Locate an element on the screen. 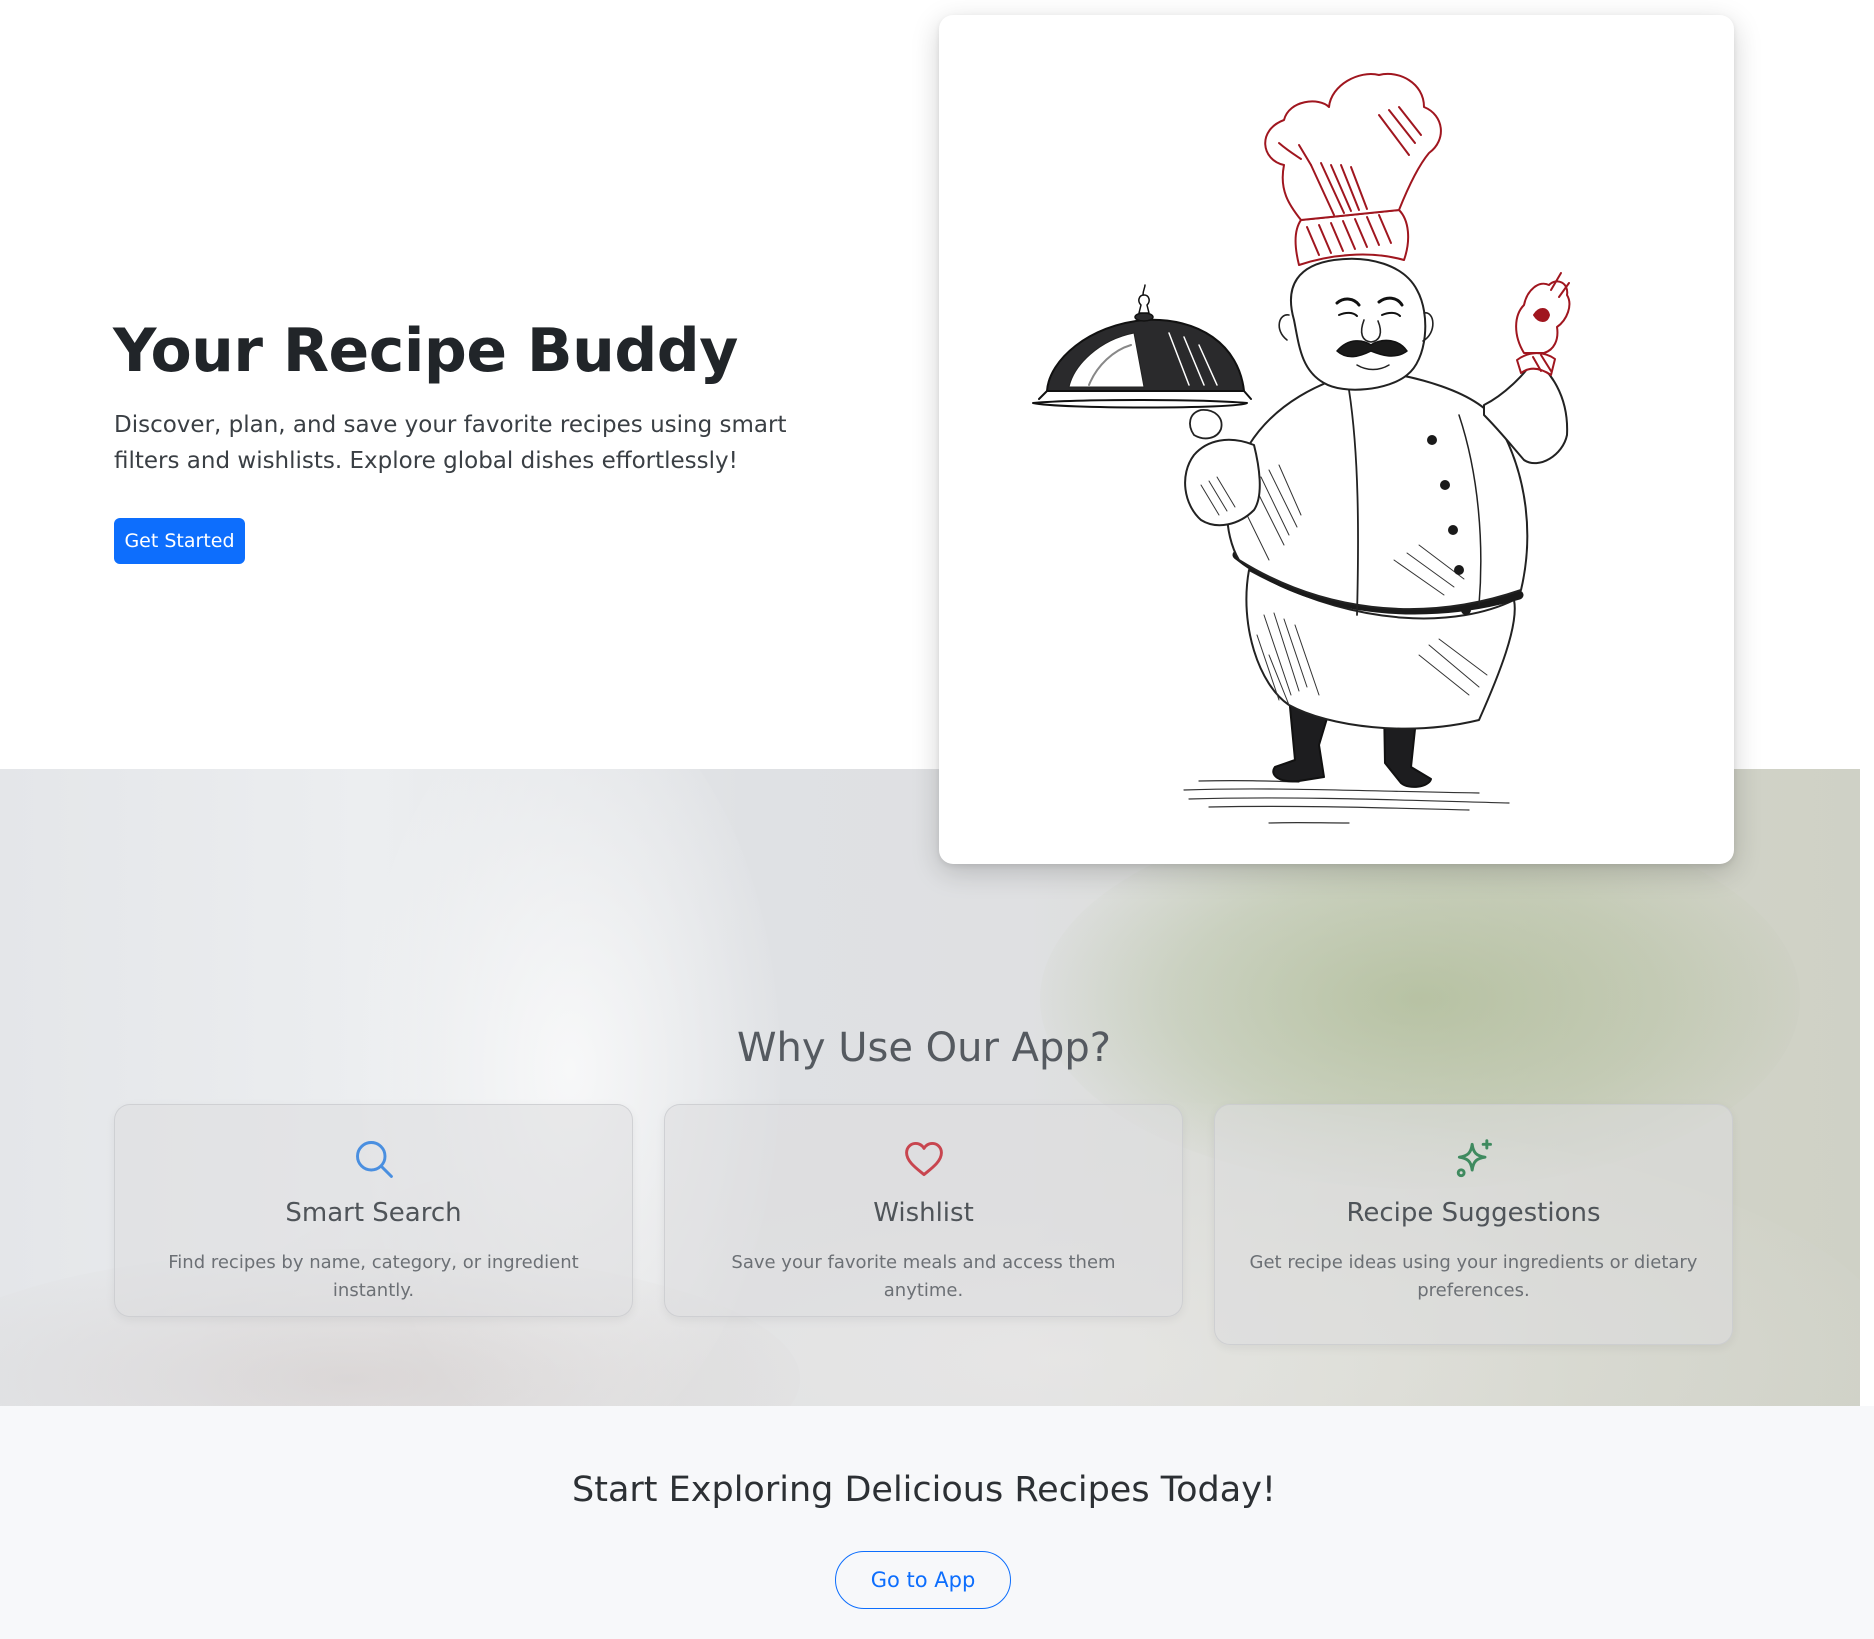  go-to-app-button: Go to App is located at coordinates (923, 1580).